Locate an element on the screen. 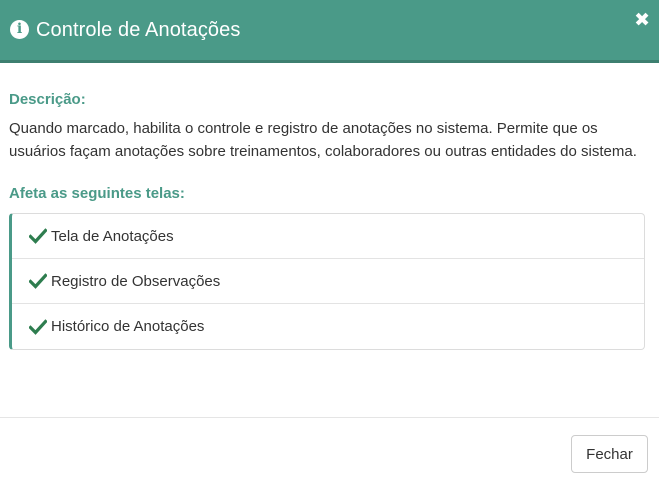 The height and width of the screenshot is (480, 659). close-icon: ✖ is located at coordinates (642, 20).